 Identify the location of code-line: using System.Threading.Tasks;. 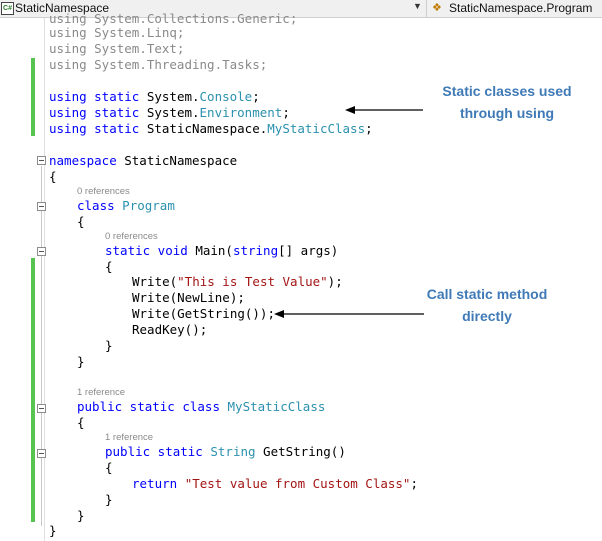
(158, 64).